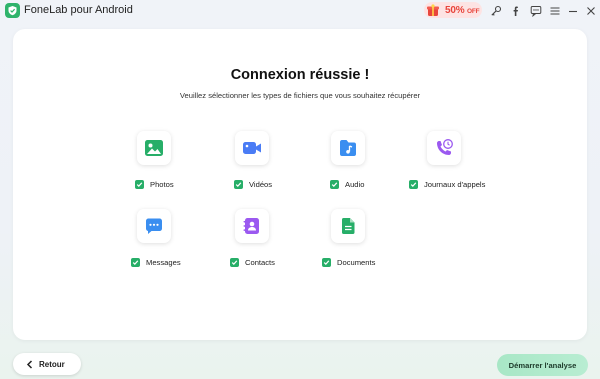 The width and height of the screenshot is (600, 379). Describe the element at coordinates (572, 10) in the screenshot. I see `minimize-icon` at that location.